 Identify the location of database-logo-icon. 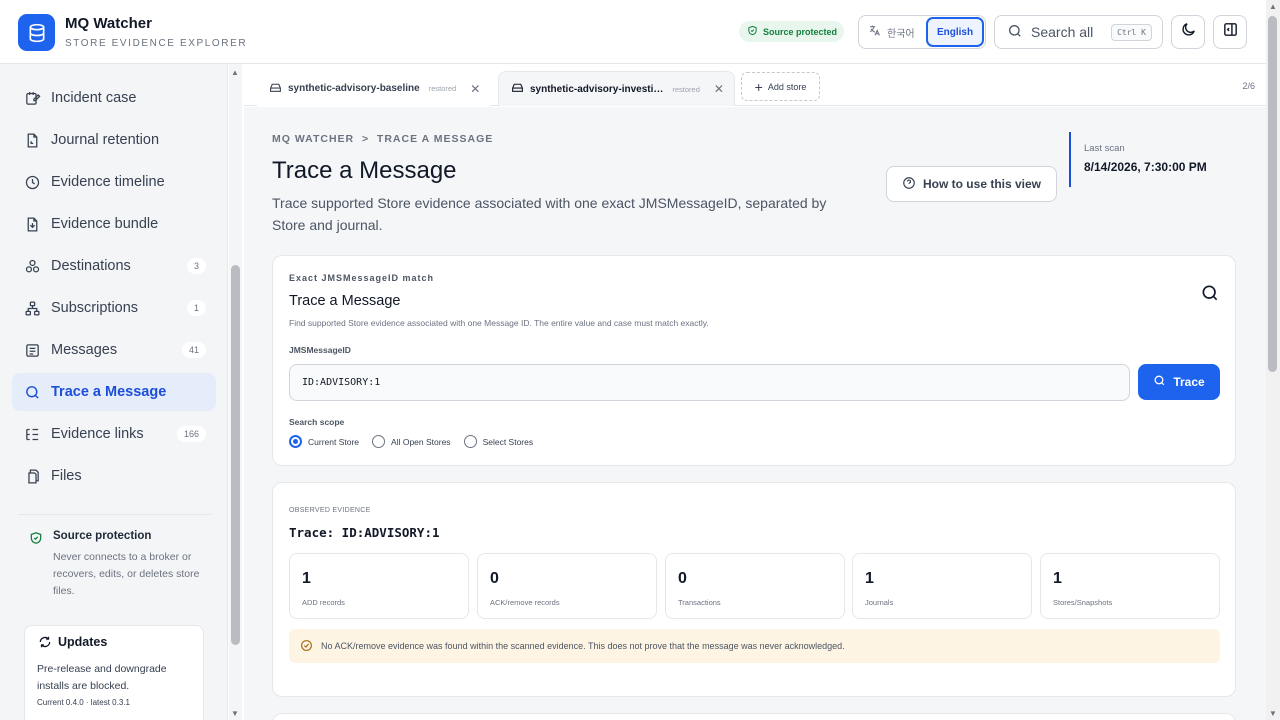
(36, 32).